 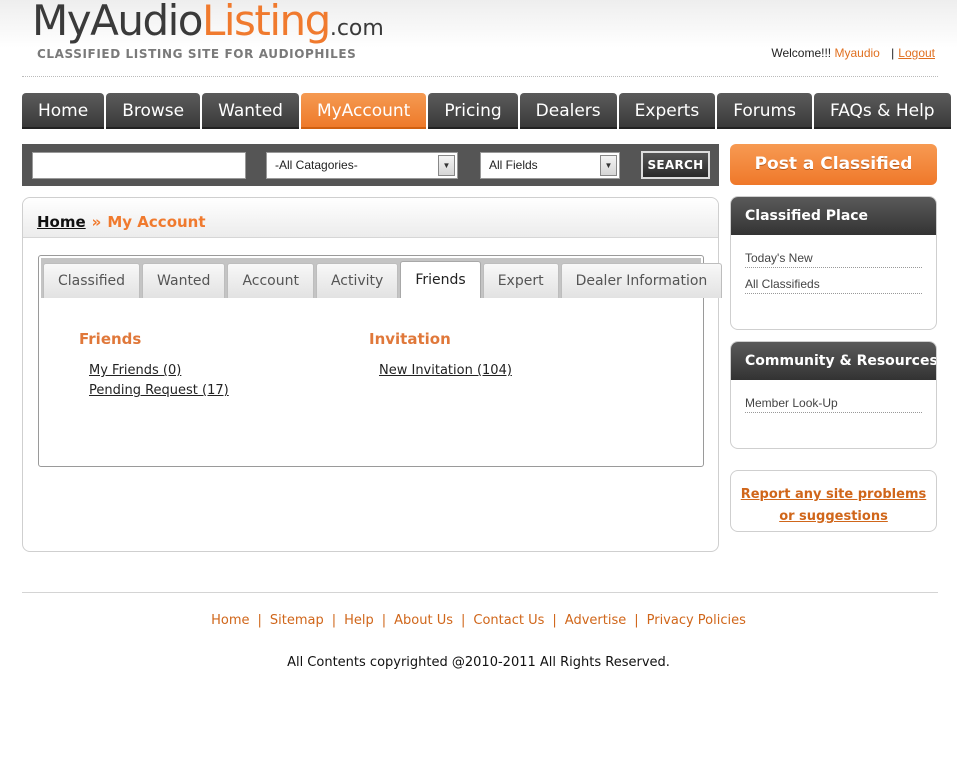 I want to click on invitation-column: Invitation New Invitation (104), so click(x=440, y=355).